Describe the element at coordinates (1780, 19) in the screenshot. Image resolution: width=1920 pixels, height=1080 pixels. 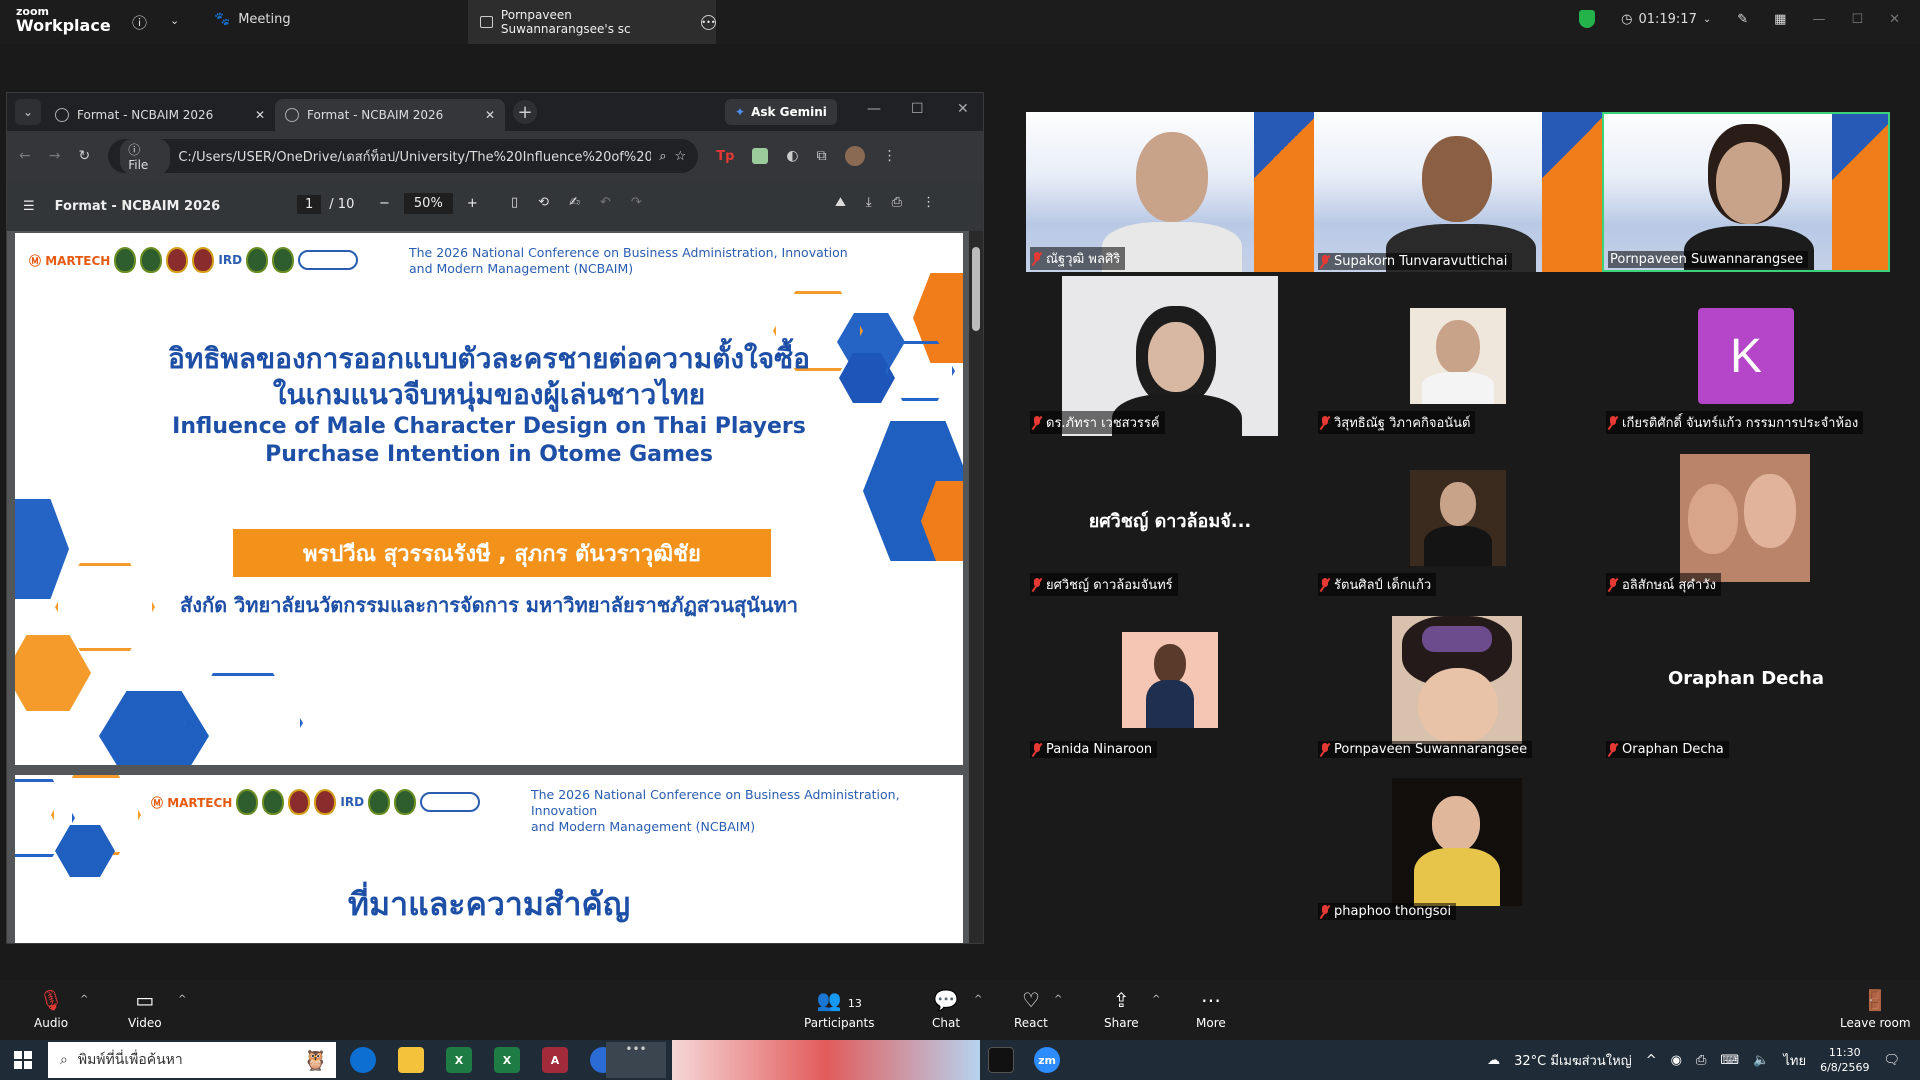
I see `layout-icon: ▦` at that location.